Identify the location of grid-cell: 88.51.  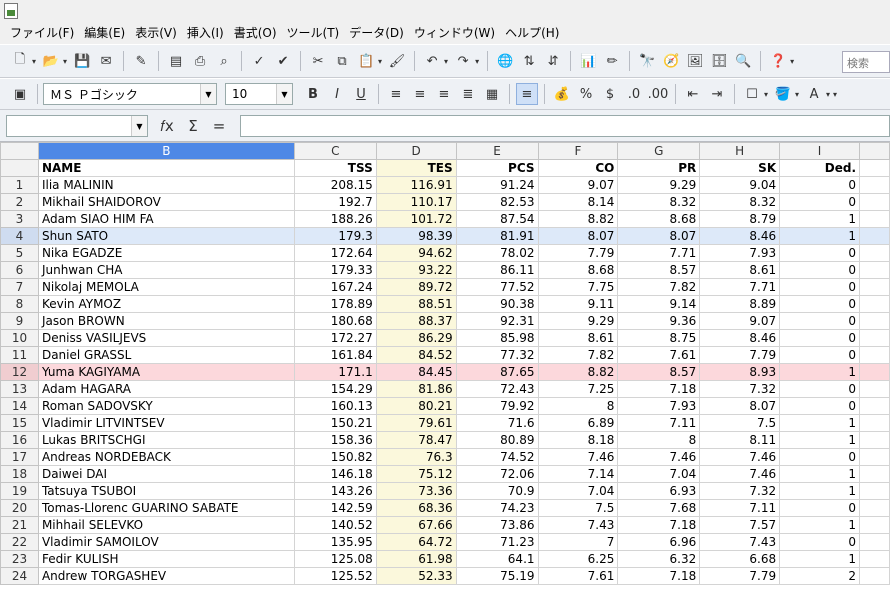
(416, 304).